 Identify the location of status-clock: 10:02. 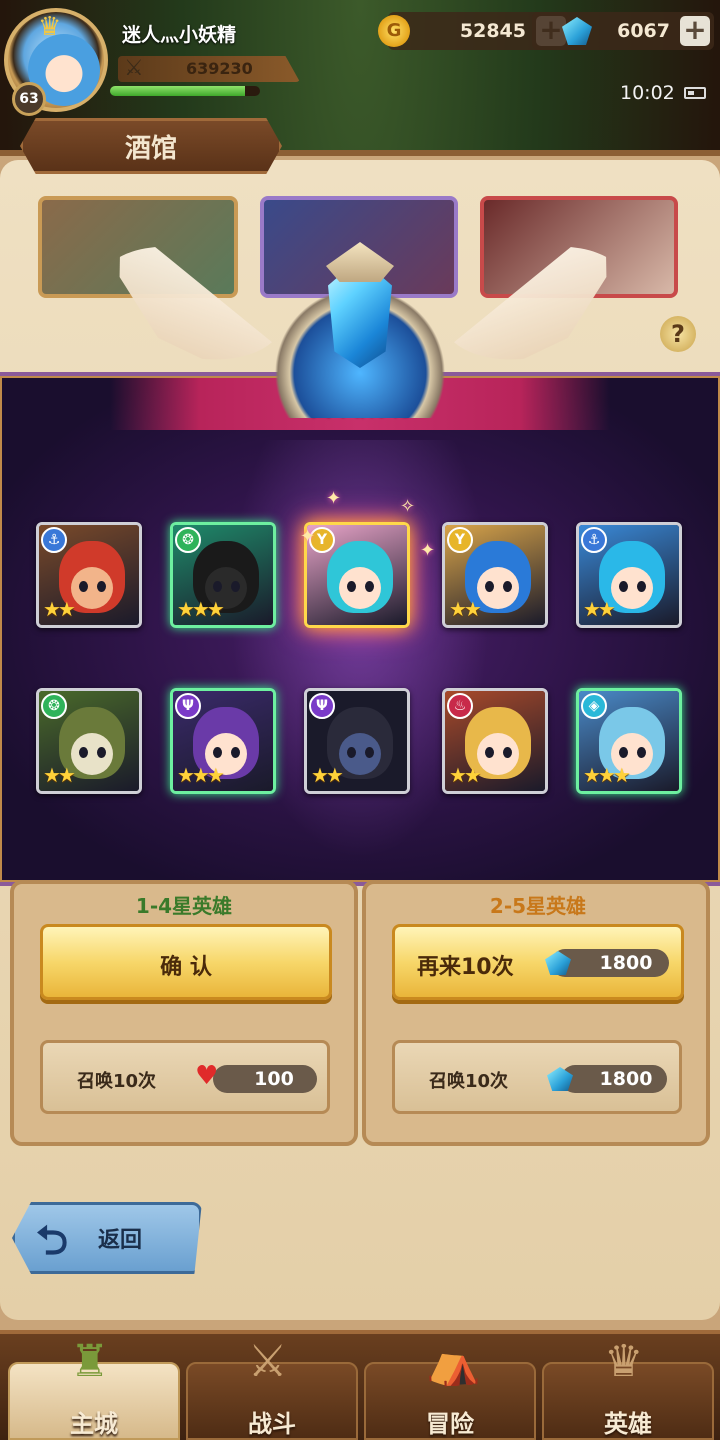
(647, 93).